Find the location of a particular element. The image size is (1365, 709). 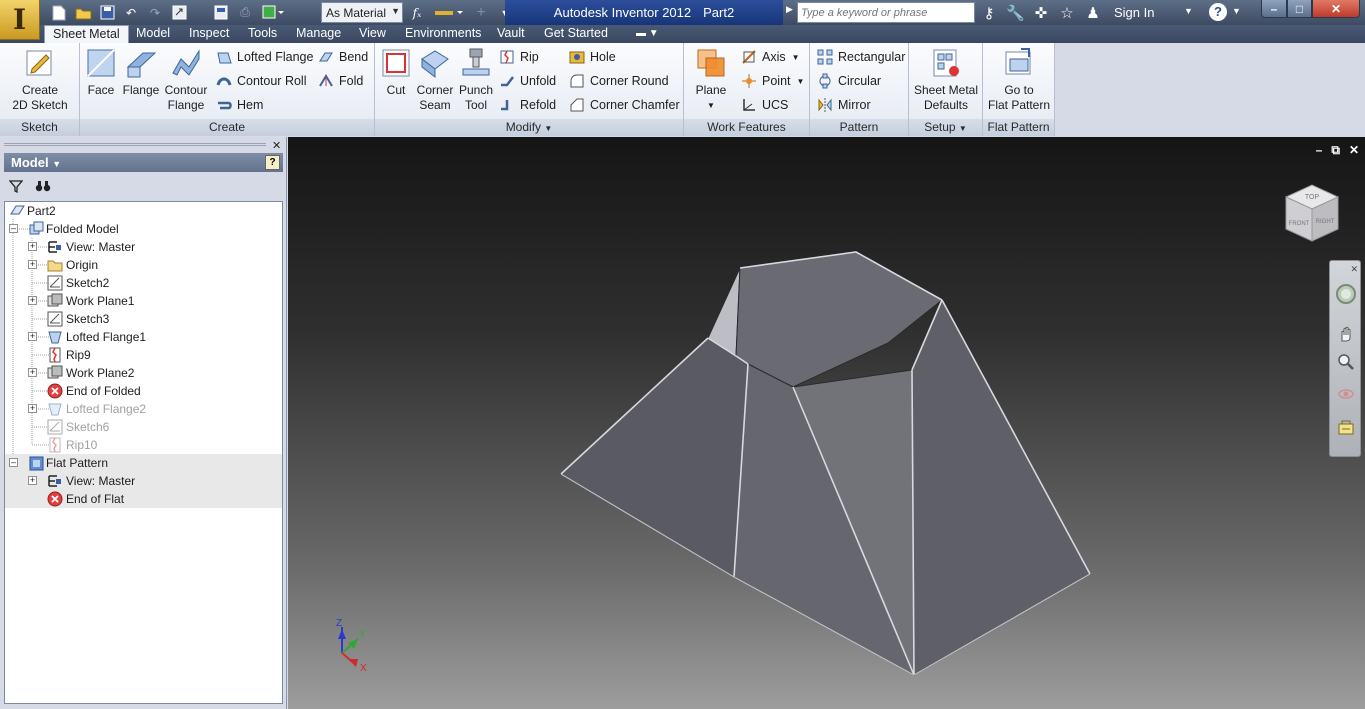

modify-panel-title: Modify ▼ is located at coordinates (529, 127).